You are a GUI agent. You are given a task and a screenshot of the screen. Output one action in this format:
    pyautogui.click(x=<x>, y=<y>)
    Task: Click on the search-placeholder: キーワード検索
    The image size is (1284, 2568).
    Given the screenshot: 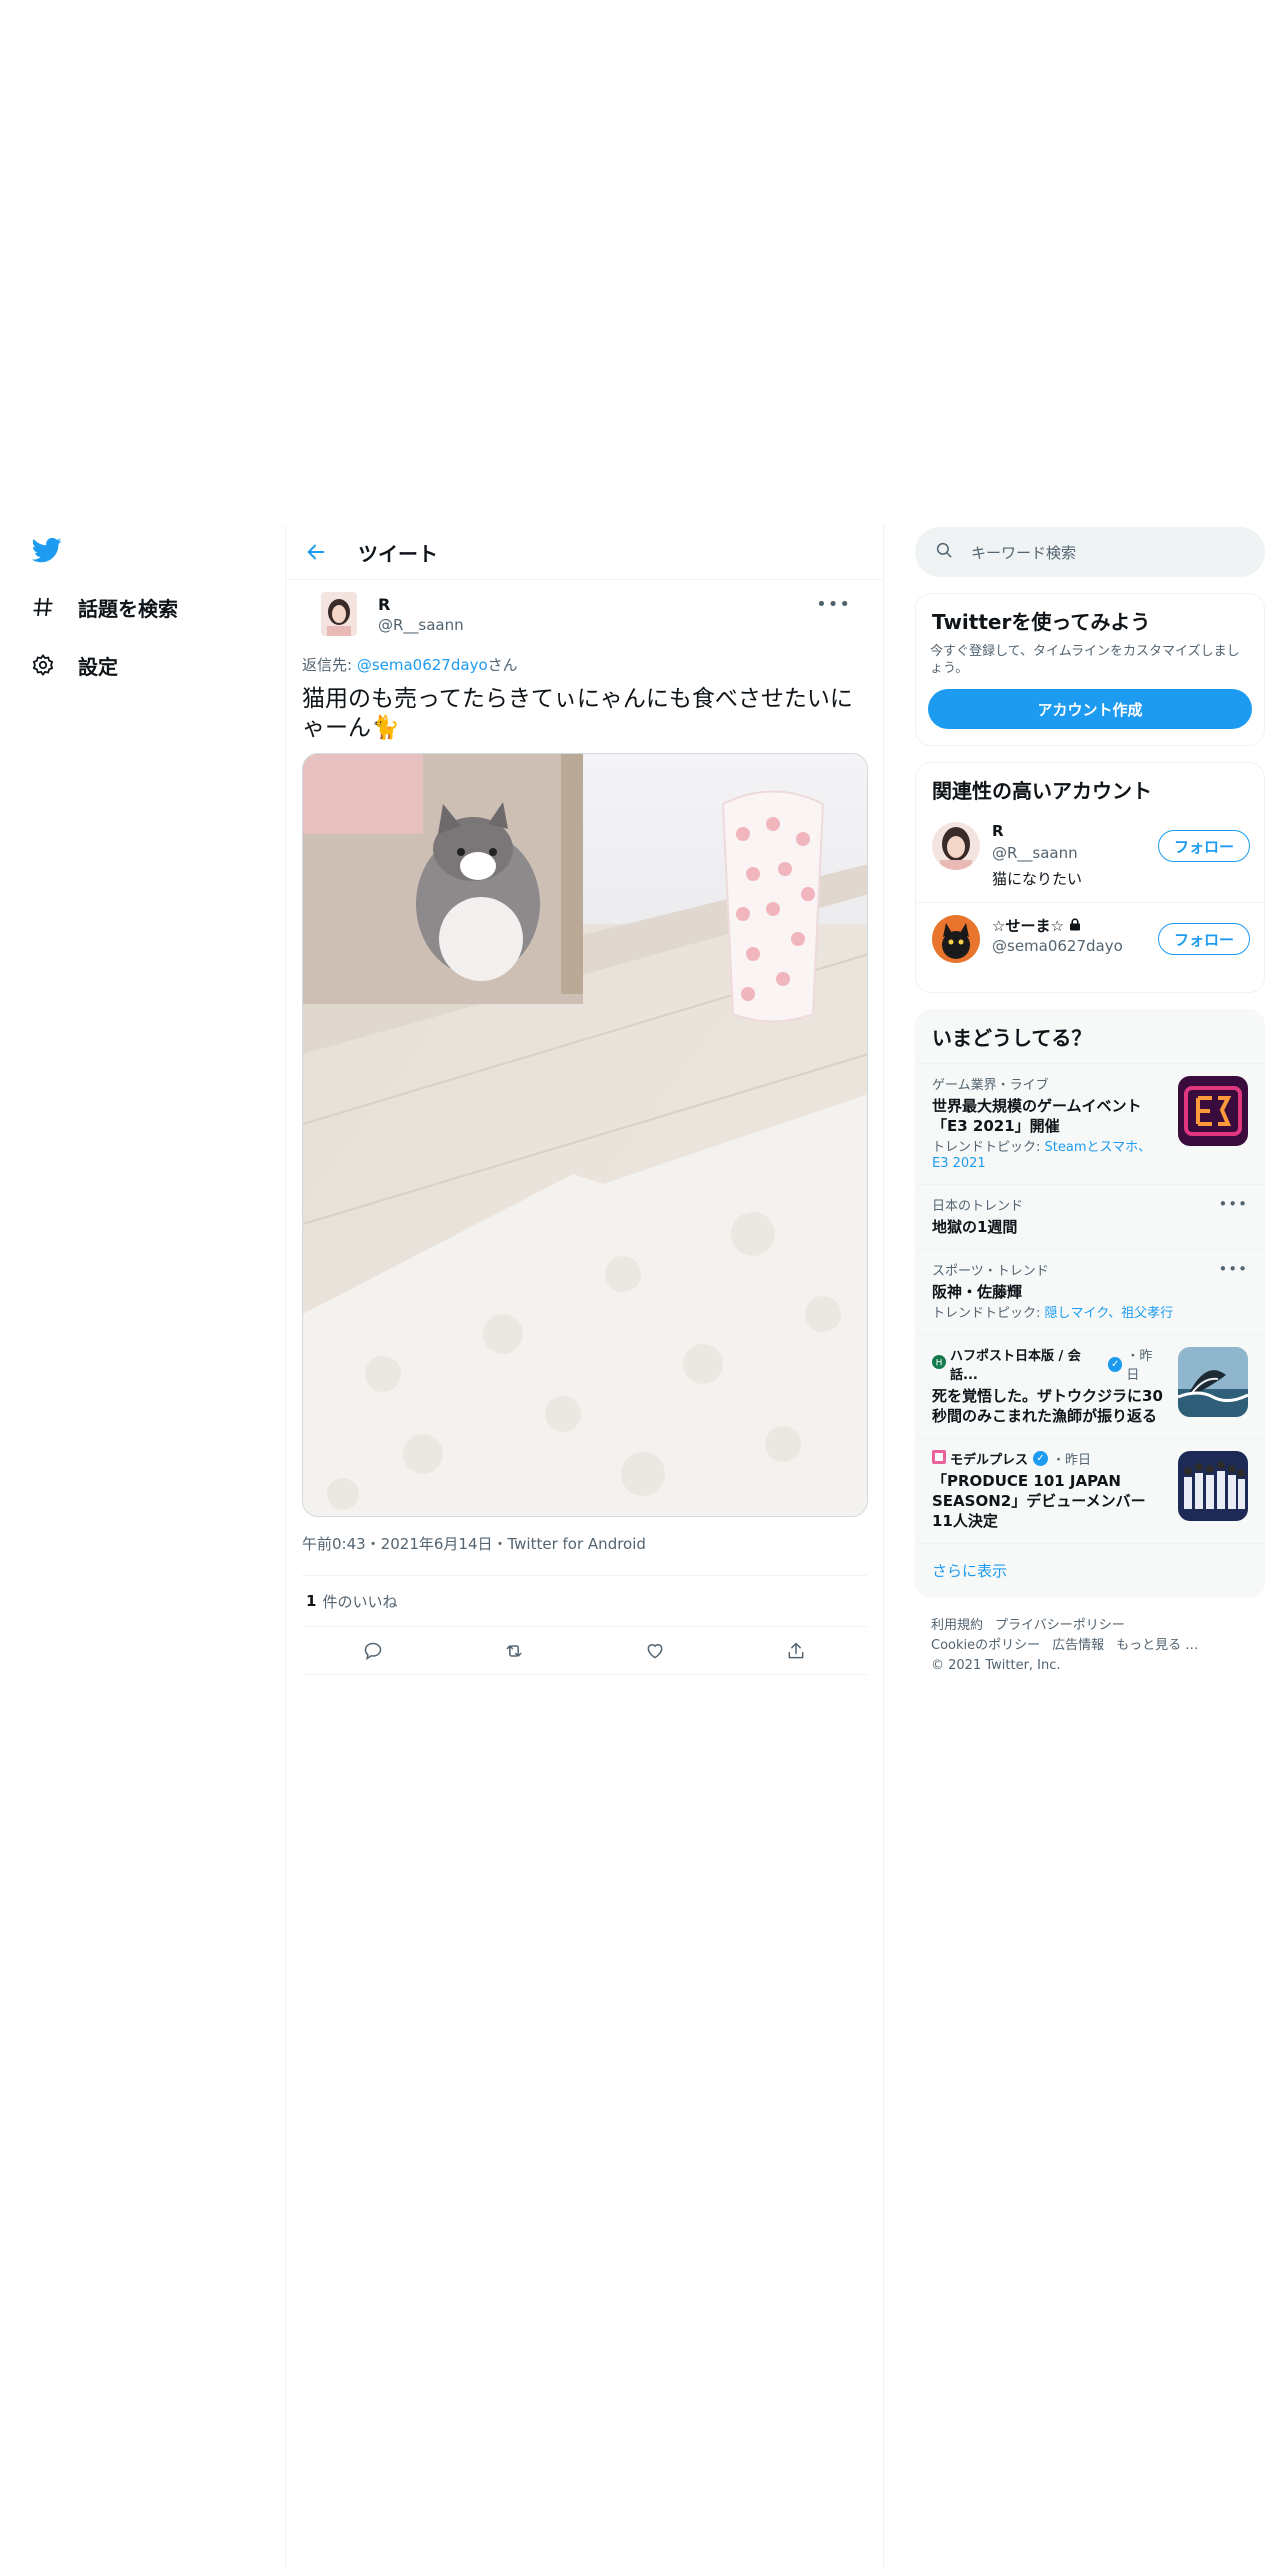 What is the action you would take?
    pyautogui.click(x=1024, y=552)
    